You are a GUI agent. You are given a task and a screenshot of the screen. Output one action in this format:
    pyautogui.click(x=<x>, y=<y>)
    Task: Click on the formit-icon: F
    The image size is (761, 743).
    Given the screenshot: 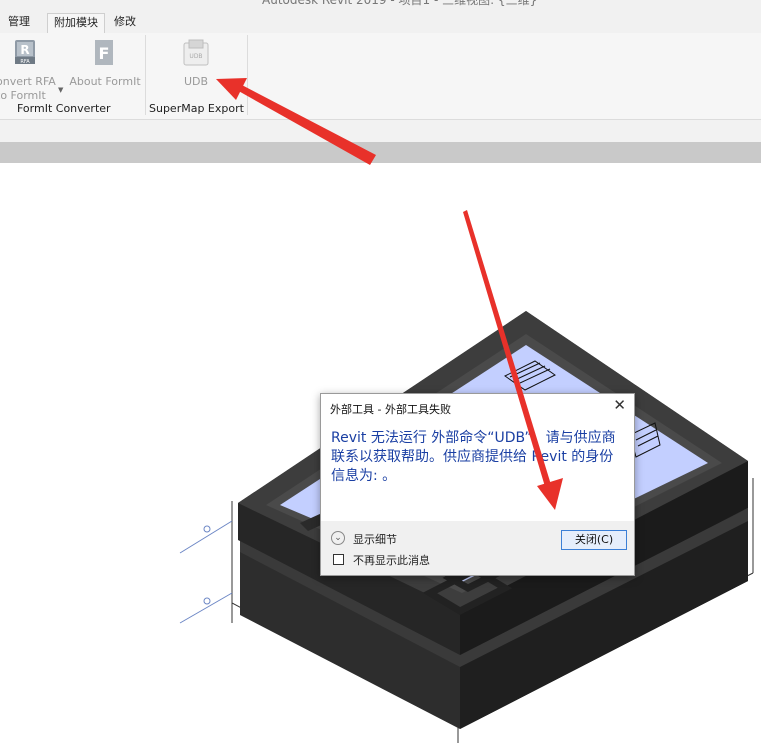 What is the action you would take?
    pyautogui.click(x=104, y=52)
    